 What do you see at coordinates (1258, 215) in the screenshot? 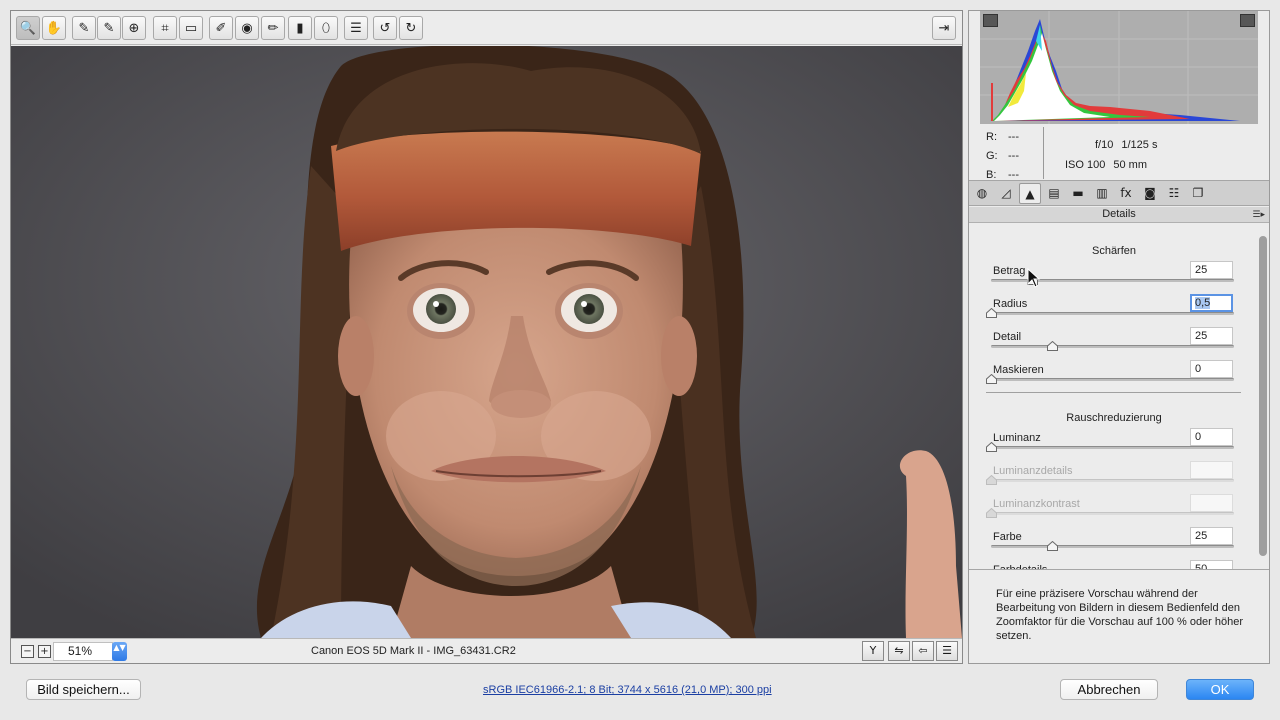
I see `panel-menu-icon: ☰▸` at bounding box center [1258, 215].